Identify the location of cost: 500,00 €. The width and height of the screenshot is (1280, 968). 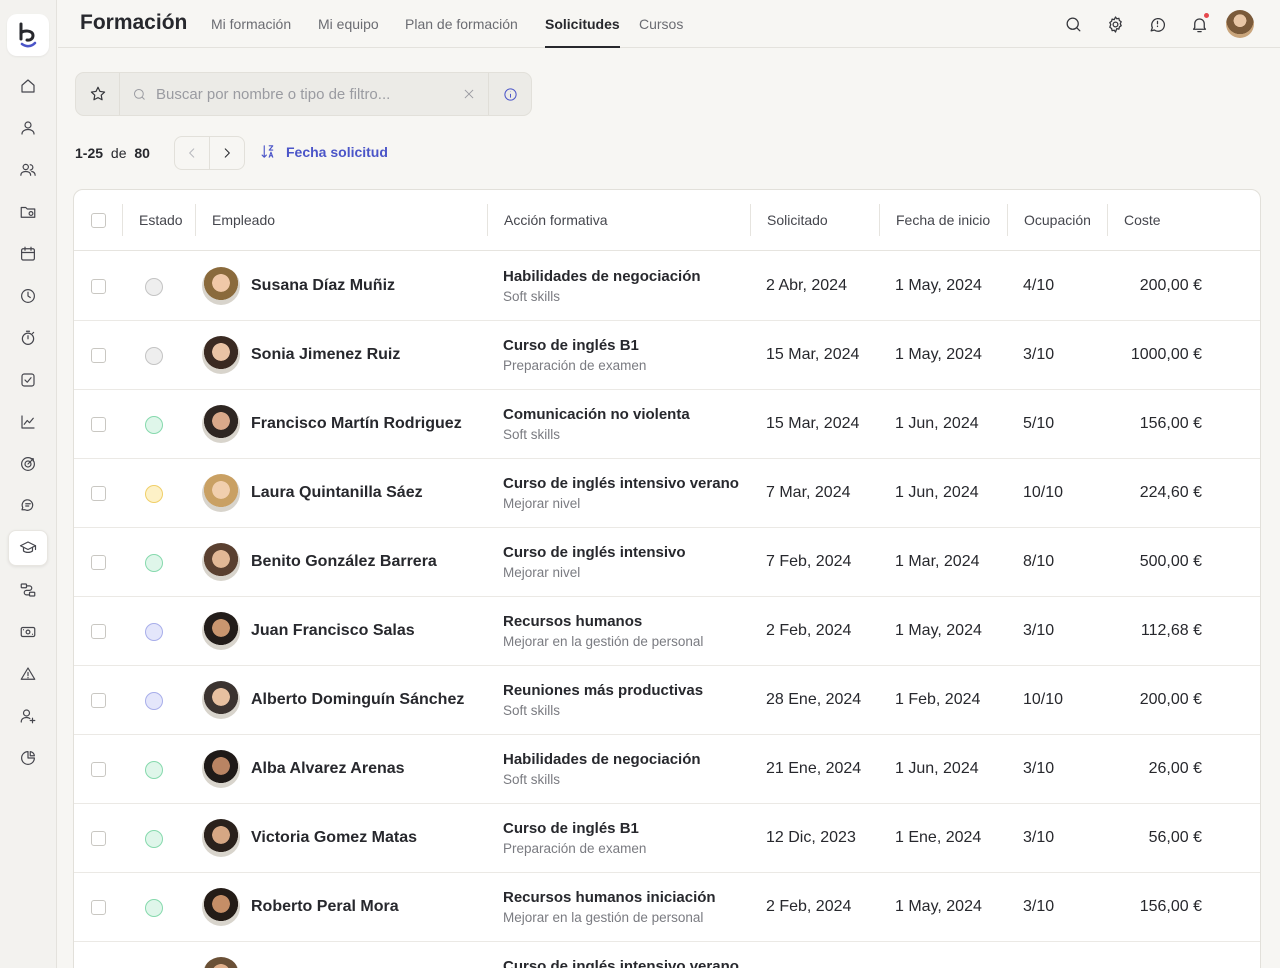
(1170, 561).